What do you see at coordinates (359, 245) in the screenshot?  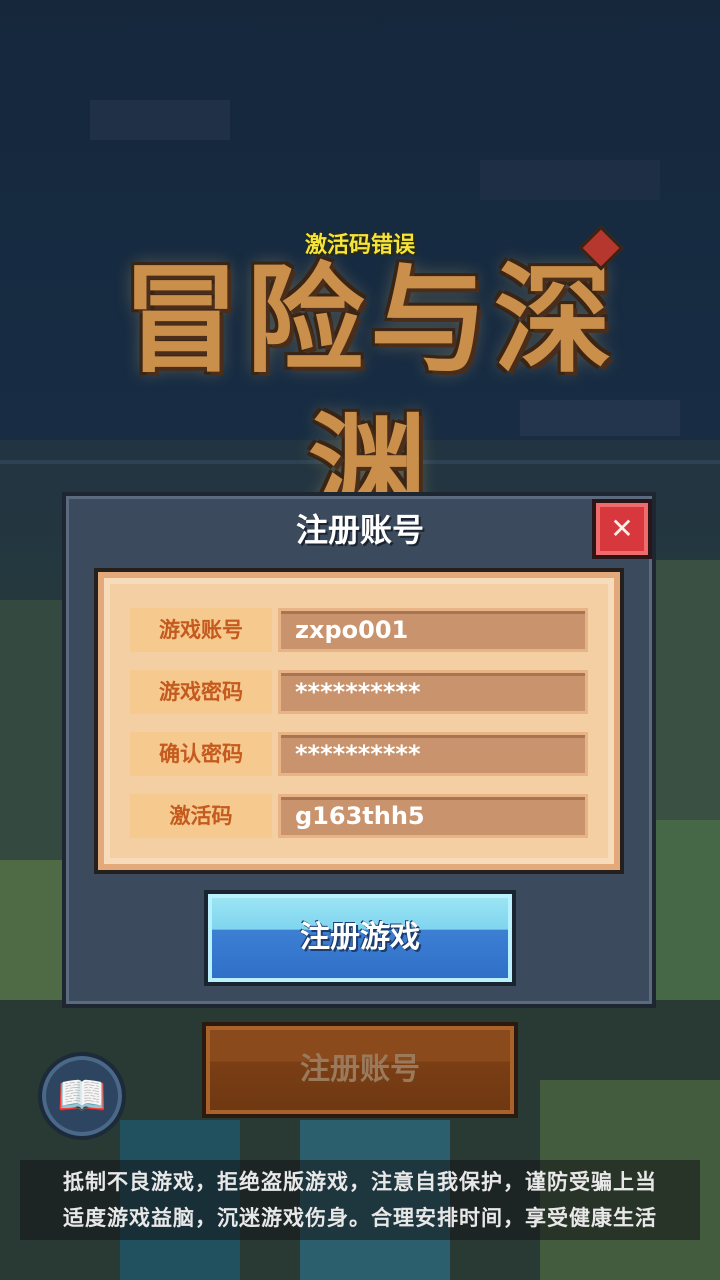 I see `error-message: 激活码错误` at bounding box center [359, 245].